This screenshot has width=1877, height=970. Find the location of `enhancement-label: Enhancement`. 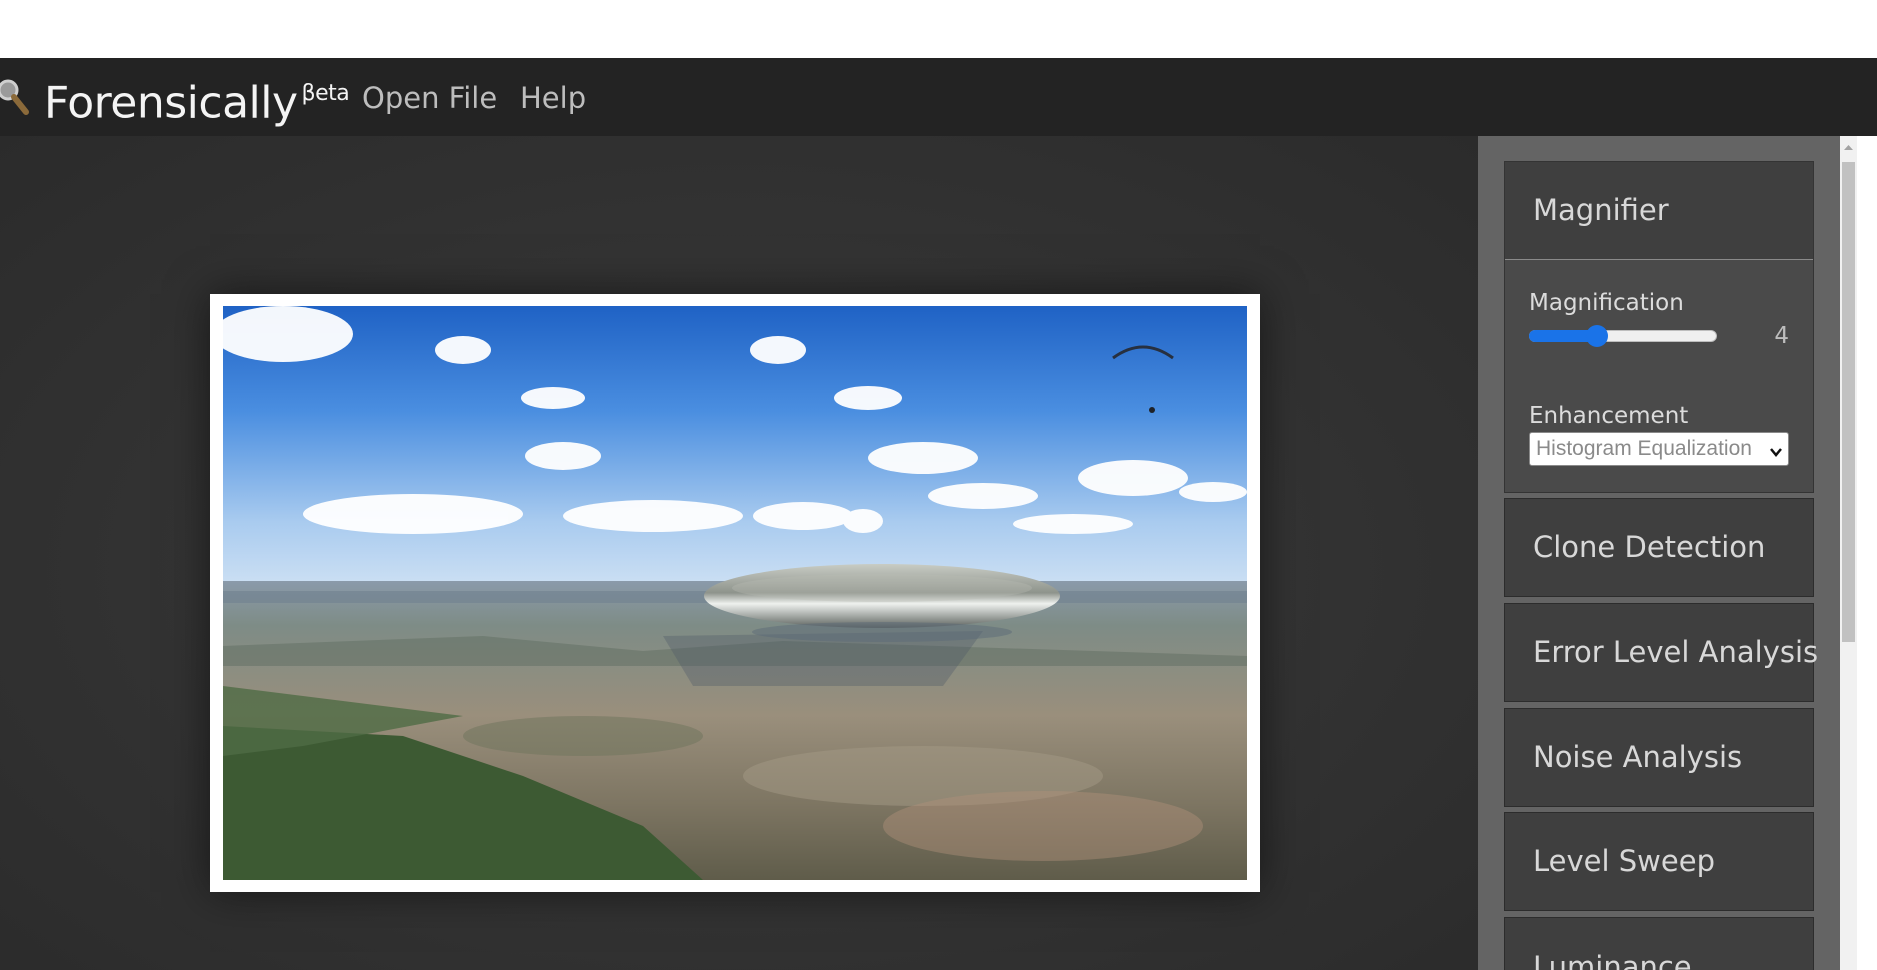

enhancement-label: Enhancement is located at coordinates (1609, 416).